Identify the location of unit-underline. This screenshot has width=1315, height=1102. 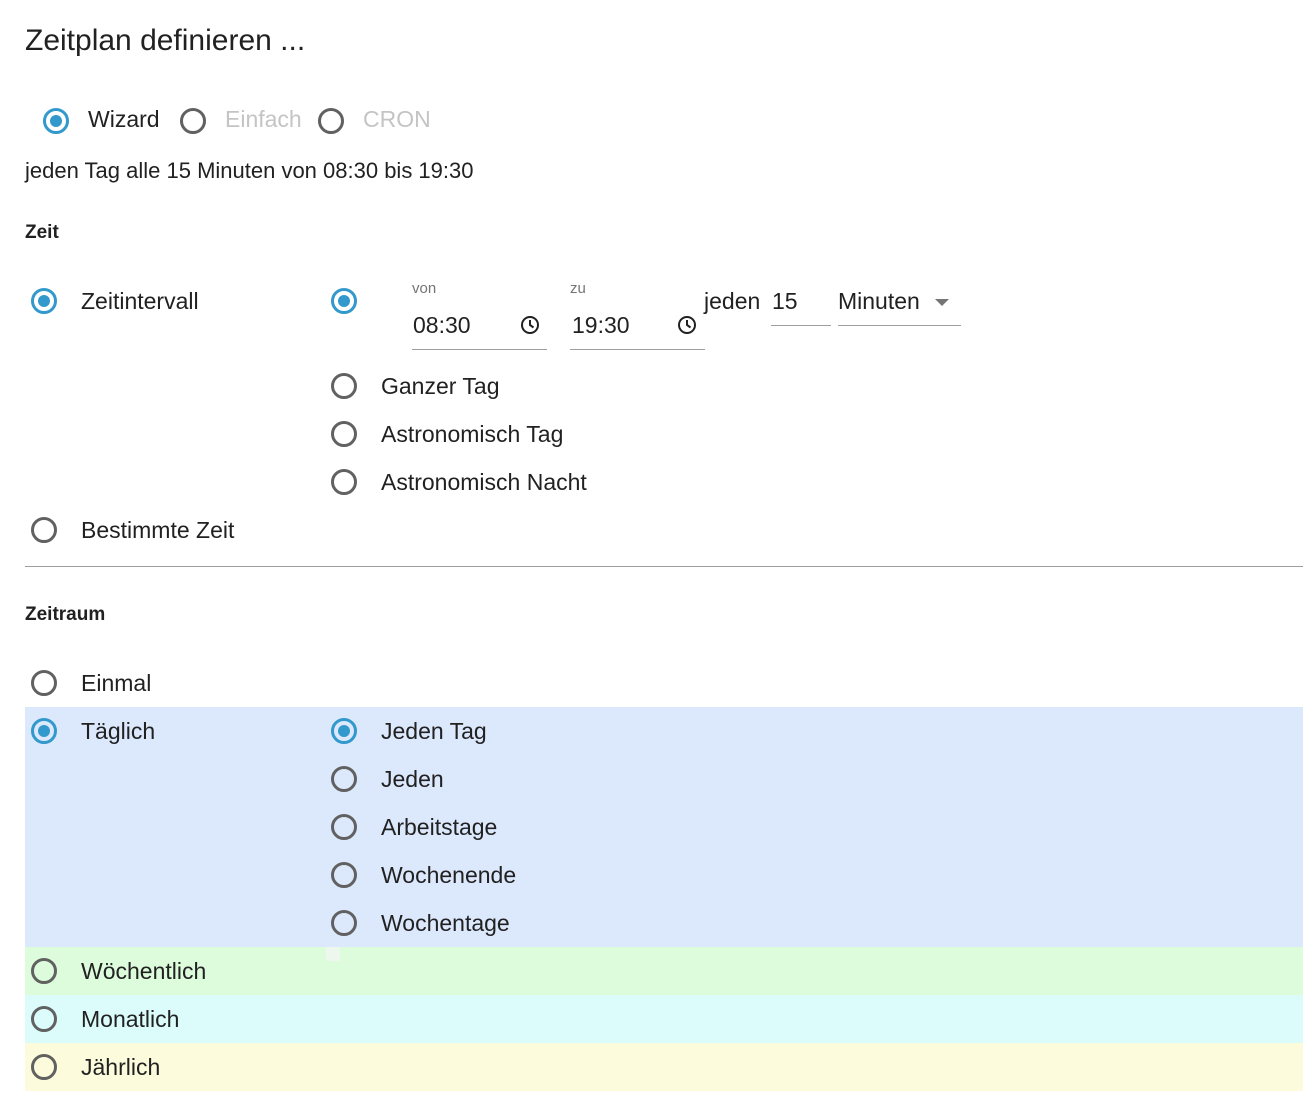
(899, 325).